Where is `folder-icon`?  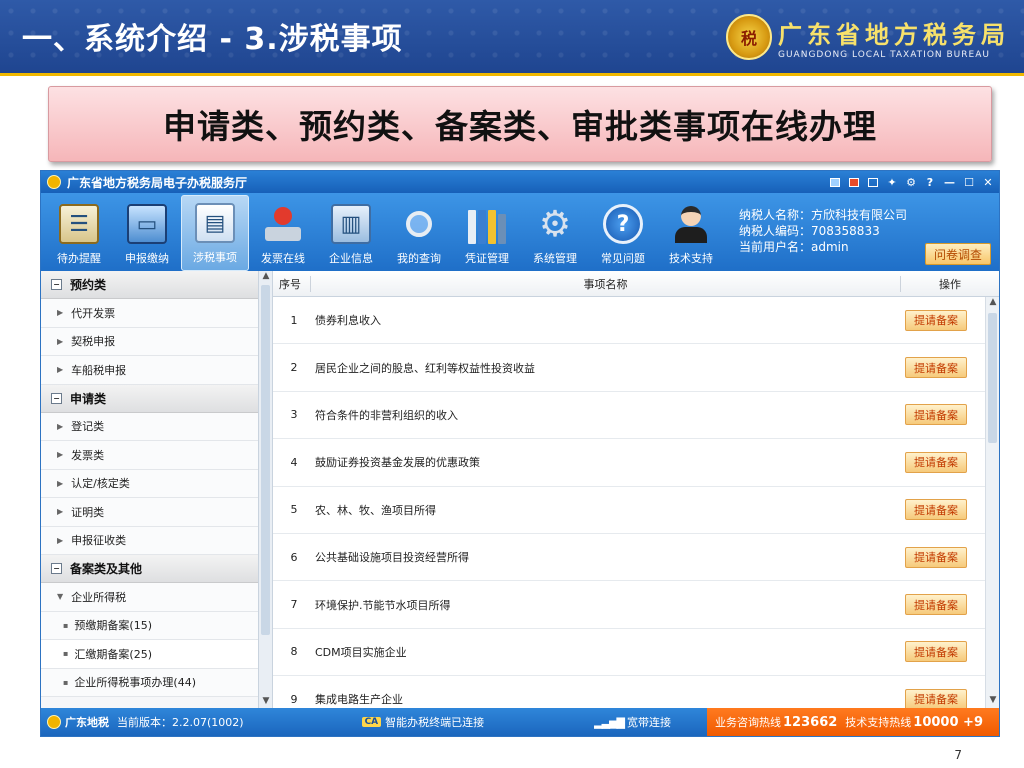
folder-icon is located at coordinates (487, 224).